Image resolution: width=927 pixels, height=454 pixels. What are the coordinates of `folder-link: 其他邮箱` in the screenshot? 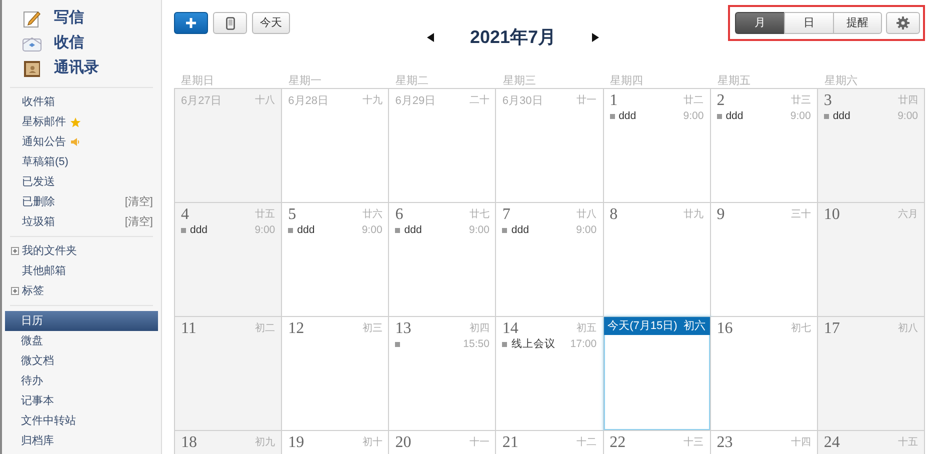 It's located at (44, 271).